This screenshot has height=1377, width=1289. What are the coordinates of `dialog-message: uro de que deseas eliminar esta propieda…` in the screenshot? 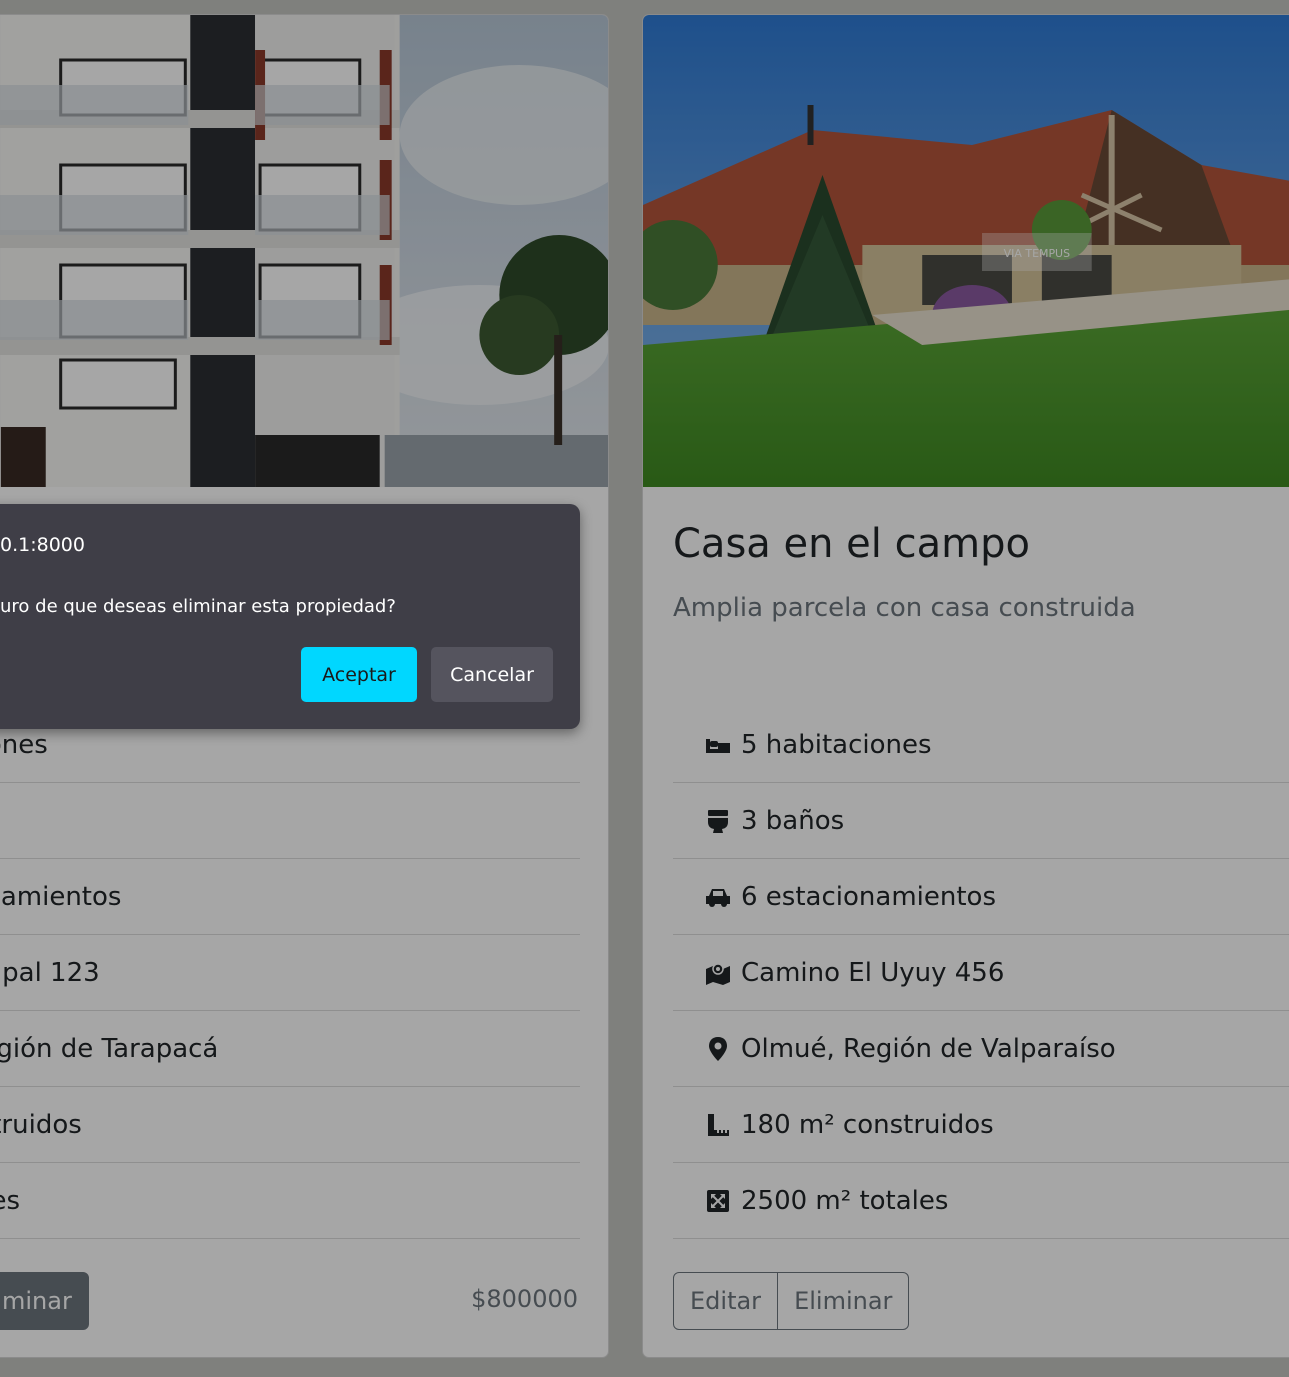 It's located at (198, 606).